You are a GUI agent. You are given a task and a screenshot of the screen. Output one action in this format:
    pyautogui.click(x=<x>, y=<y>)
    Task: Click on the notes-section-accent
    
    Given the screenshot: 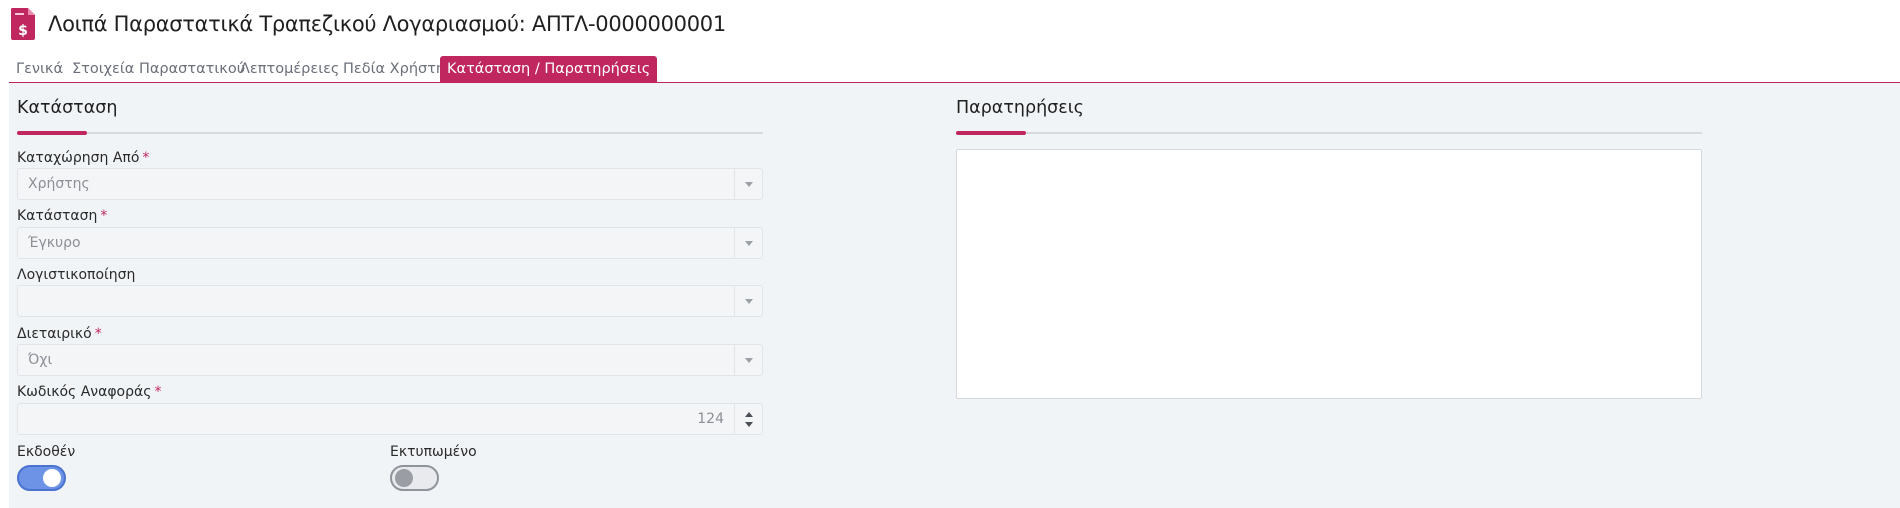 What is the action you would take?
    pyautogui.click(x=991, y=133)
    